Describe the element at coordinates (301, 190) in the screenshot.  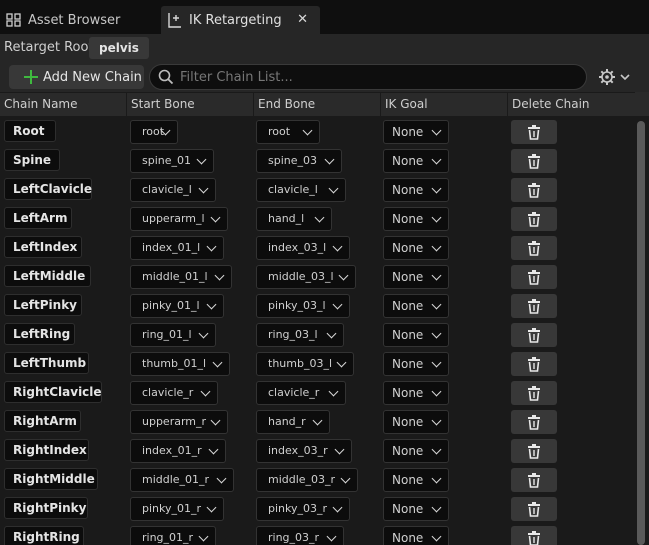
I see `end-bone-dropdown: clavicle_l` at that location.